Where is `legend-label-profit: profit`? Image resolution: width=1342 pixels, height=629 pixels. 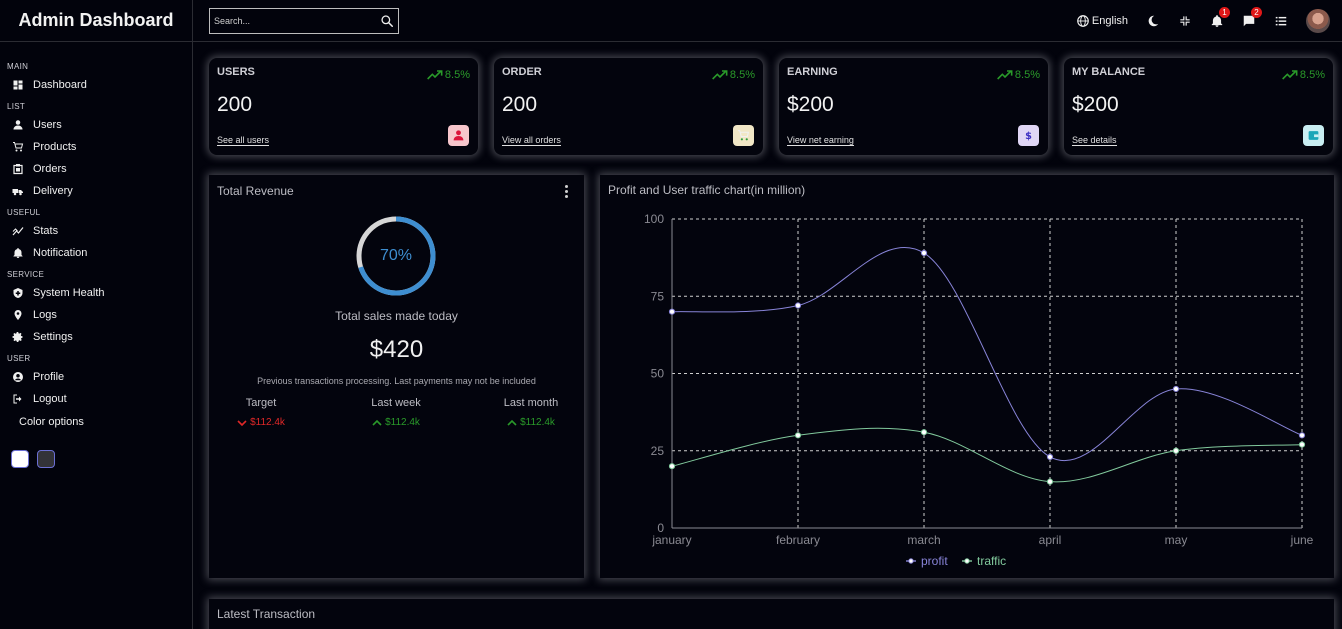 legend-label-profit: profit is located at coordinates (934, 561).